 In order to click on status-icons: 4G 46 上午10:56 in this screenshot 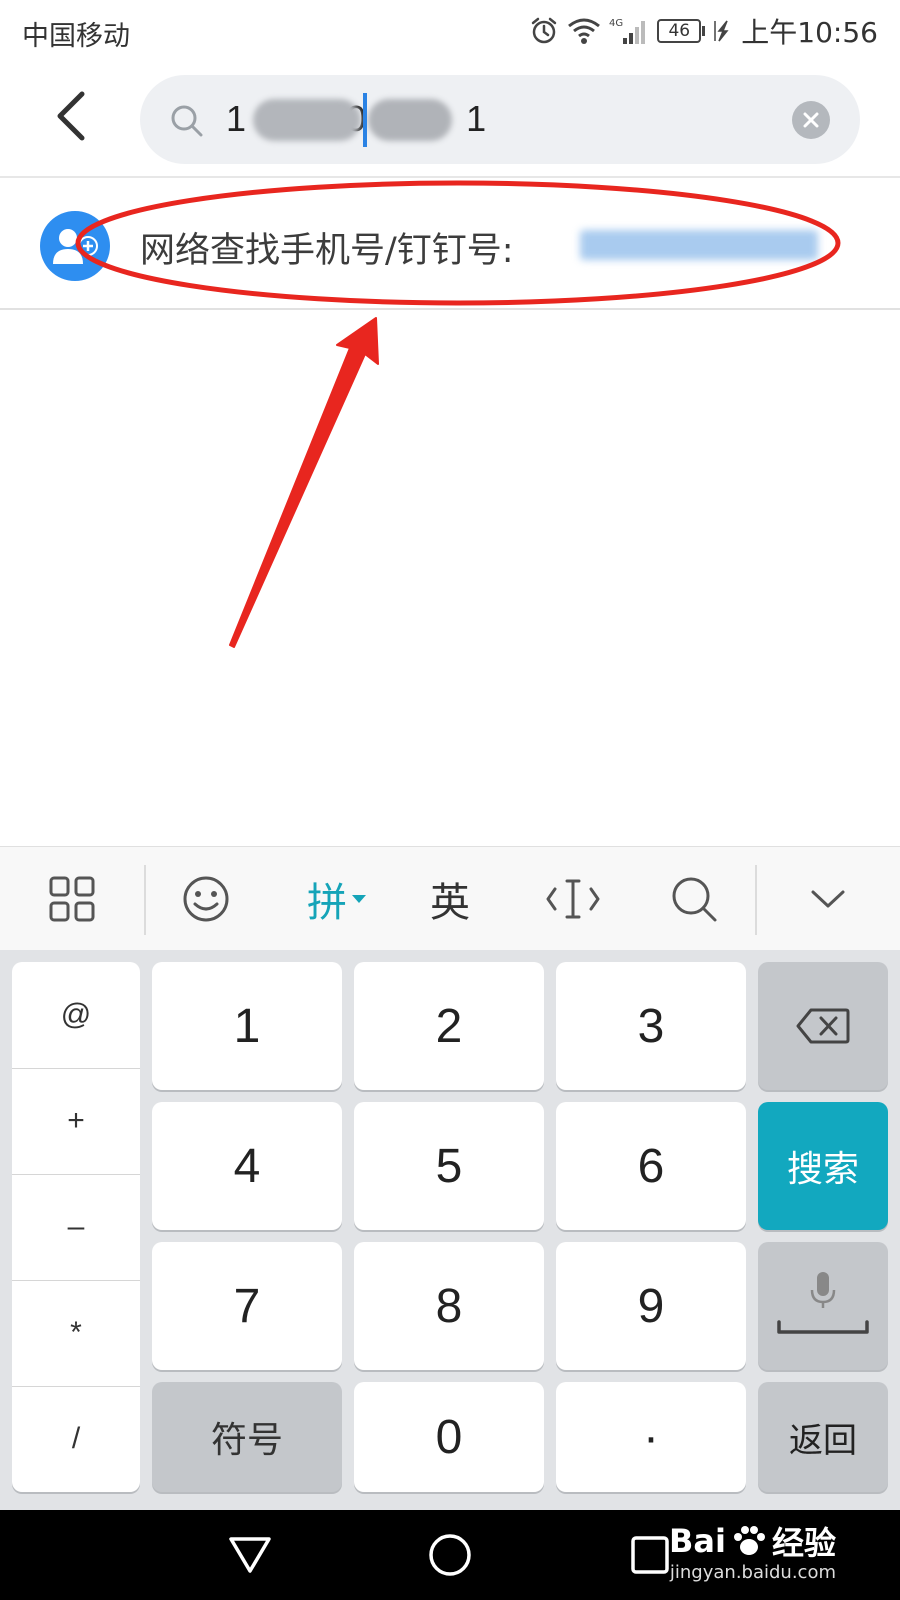, I will do `click(703, 31)`.